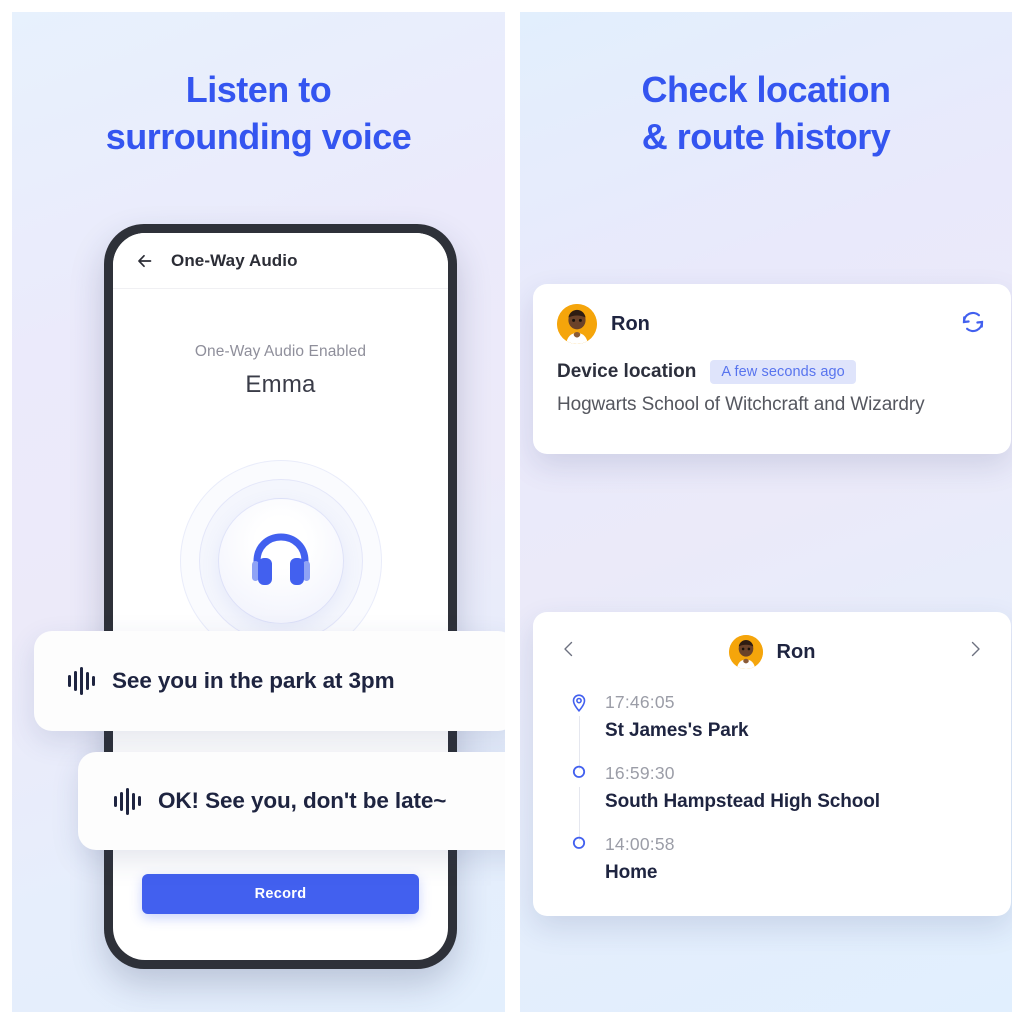 The height and width of the screenshot is (1024, 1024). I want to click on device-location-time-badge: A few seconds ago, so click(783, 372).